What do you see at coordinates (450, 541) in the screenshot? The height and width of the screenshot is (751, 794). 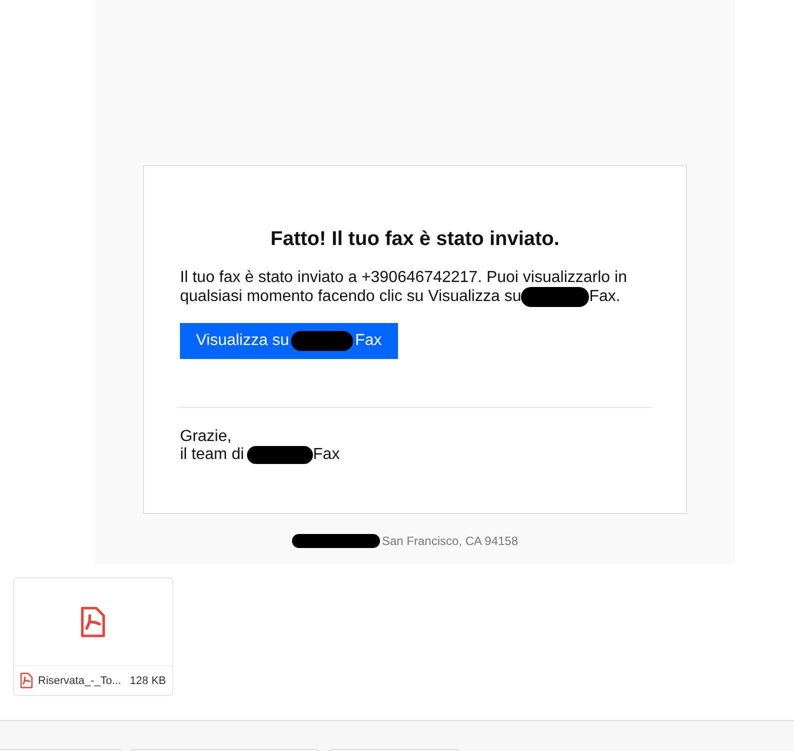 I see `footer-address: San Francisco, CA 94158` at bounding box center [450, 541].